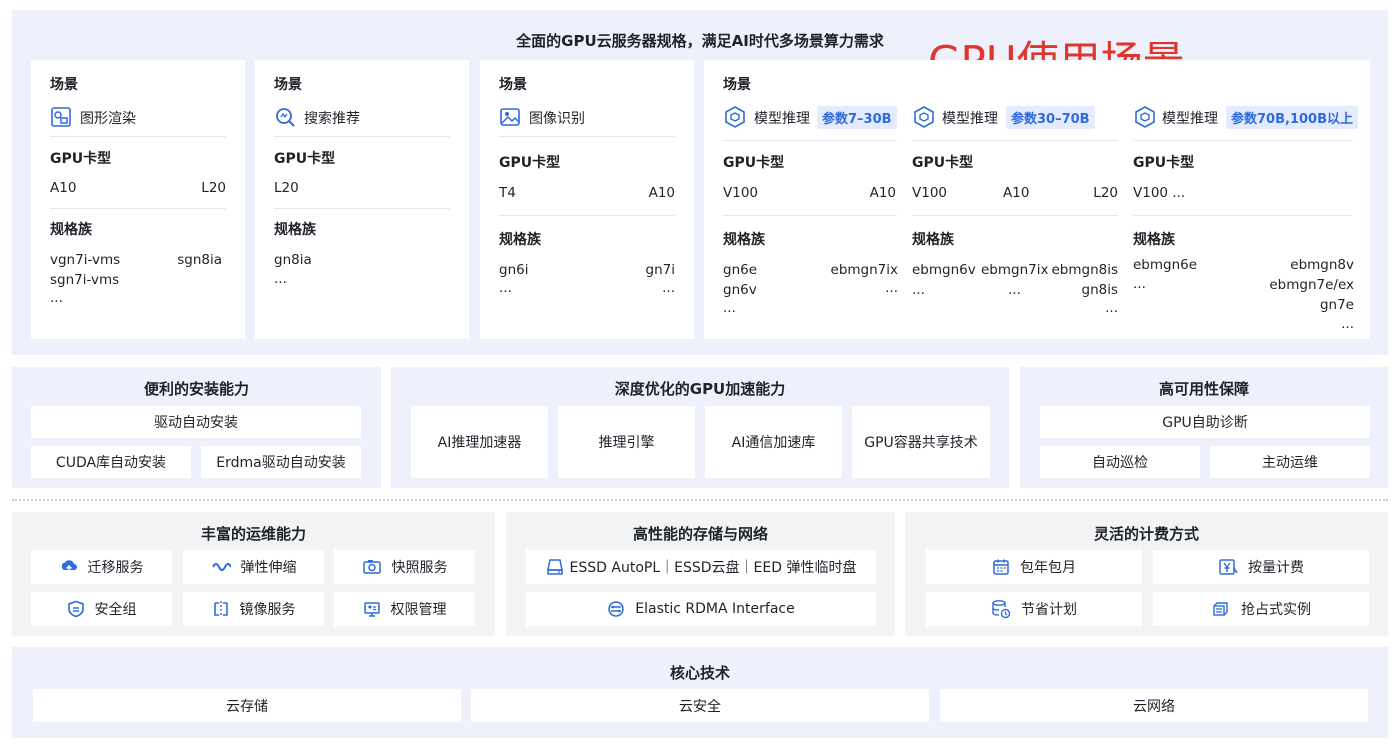 The image size is (1400, 746). I want to click on yuan-icon, so click(1228, 567).